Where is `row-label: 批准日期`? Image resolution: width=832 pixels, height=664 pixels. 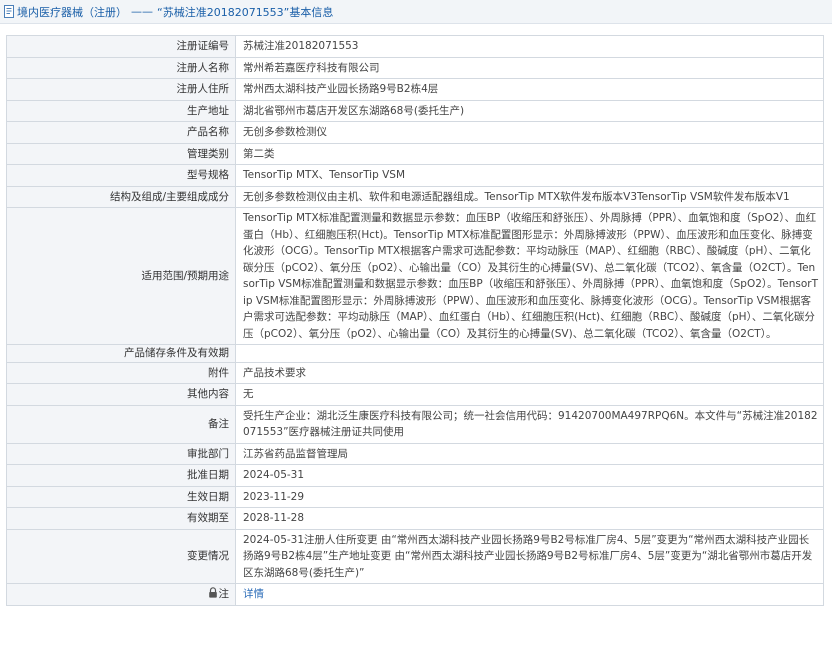
row-label: 批准日期 is located at coordinates (121, 475).